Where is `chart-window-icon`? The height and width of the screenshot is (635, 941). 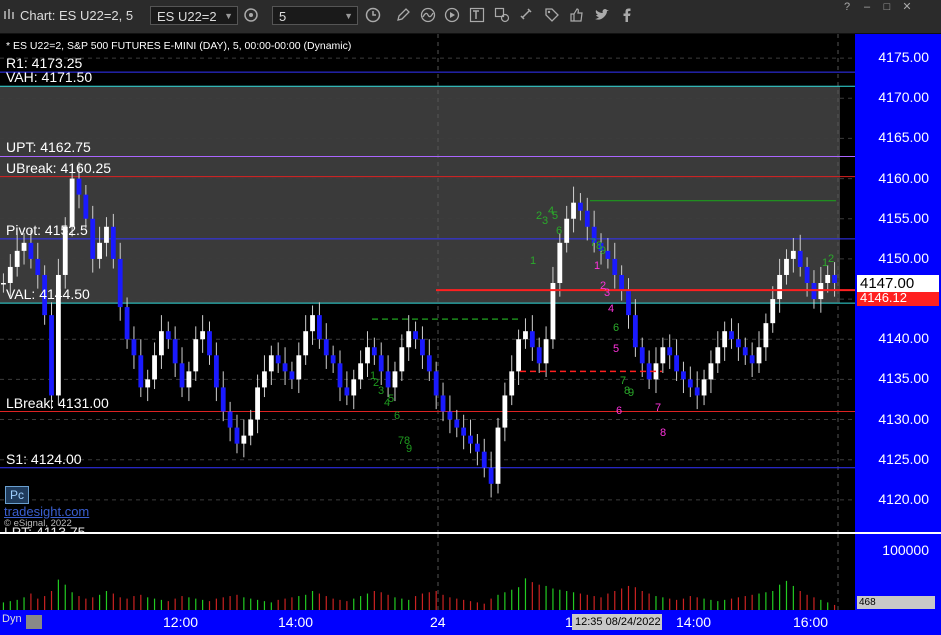 chart-window-icon is located at coordinates (10, 16).